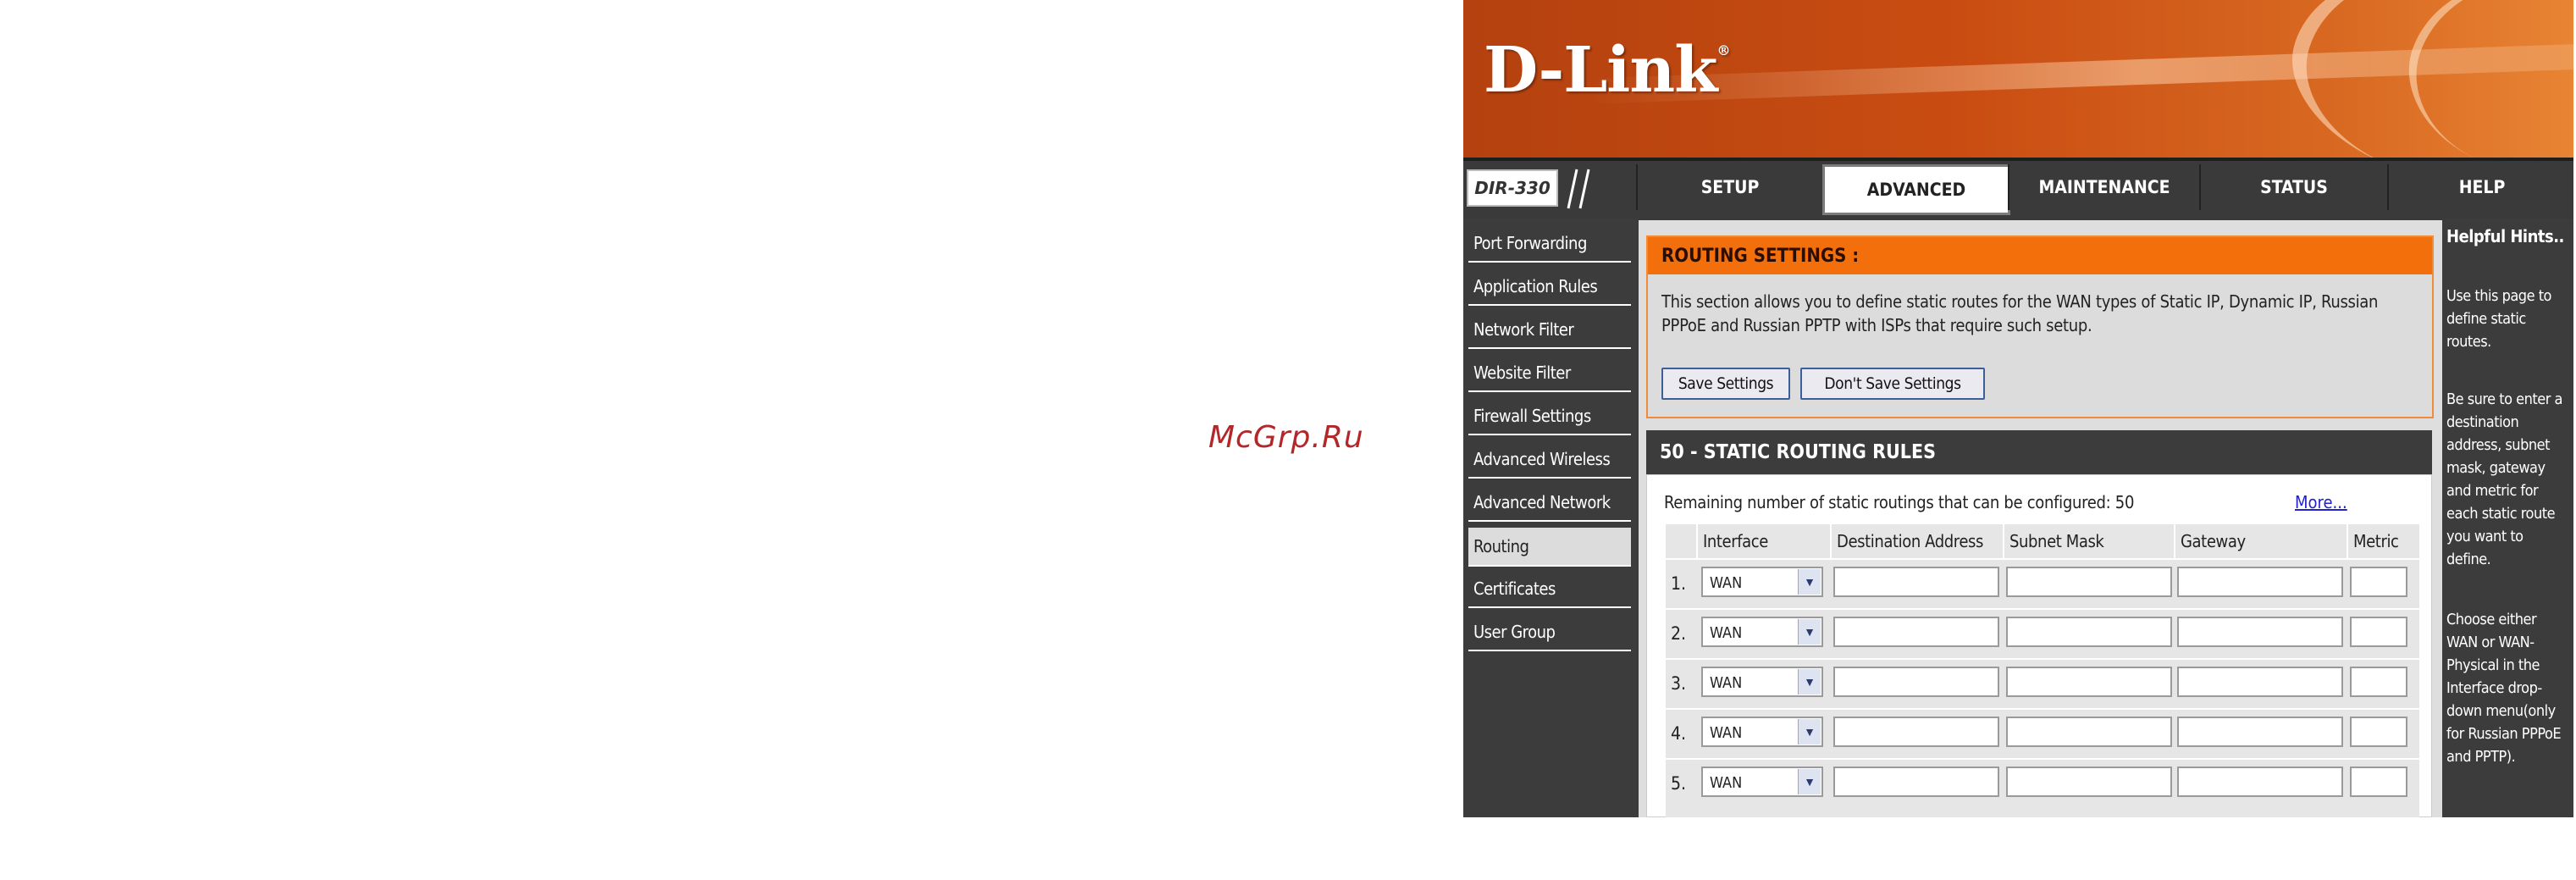 The width and height of the screenshot is (2576, 880). I want to click on table-row: 3. WAN ▼, so click(2042, 682).